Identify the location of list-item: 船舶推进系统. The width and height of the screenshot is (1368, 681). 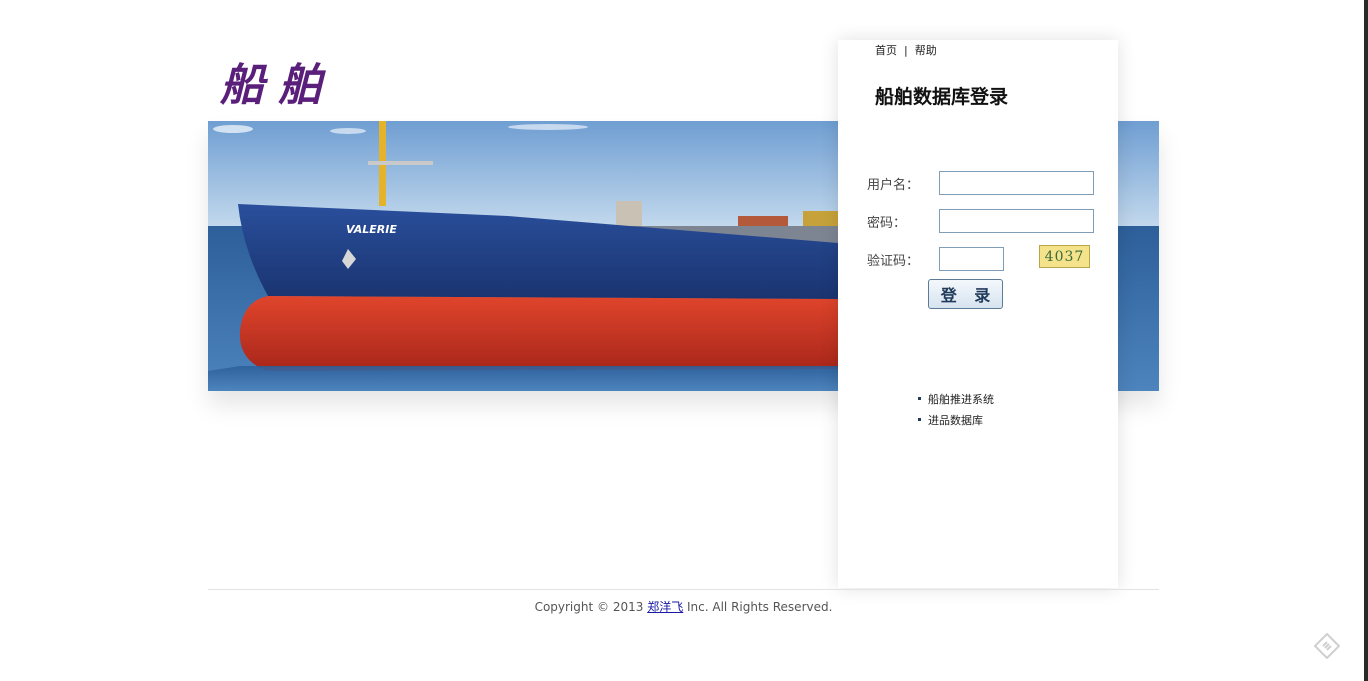
(956, 401).